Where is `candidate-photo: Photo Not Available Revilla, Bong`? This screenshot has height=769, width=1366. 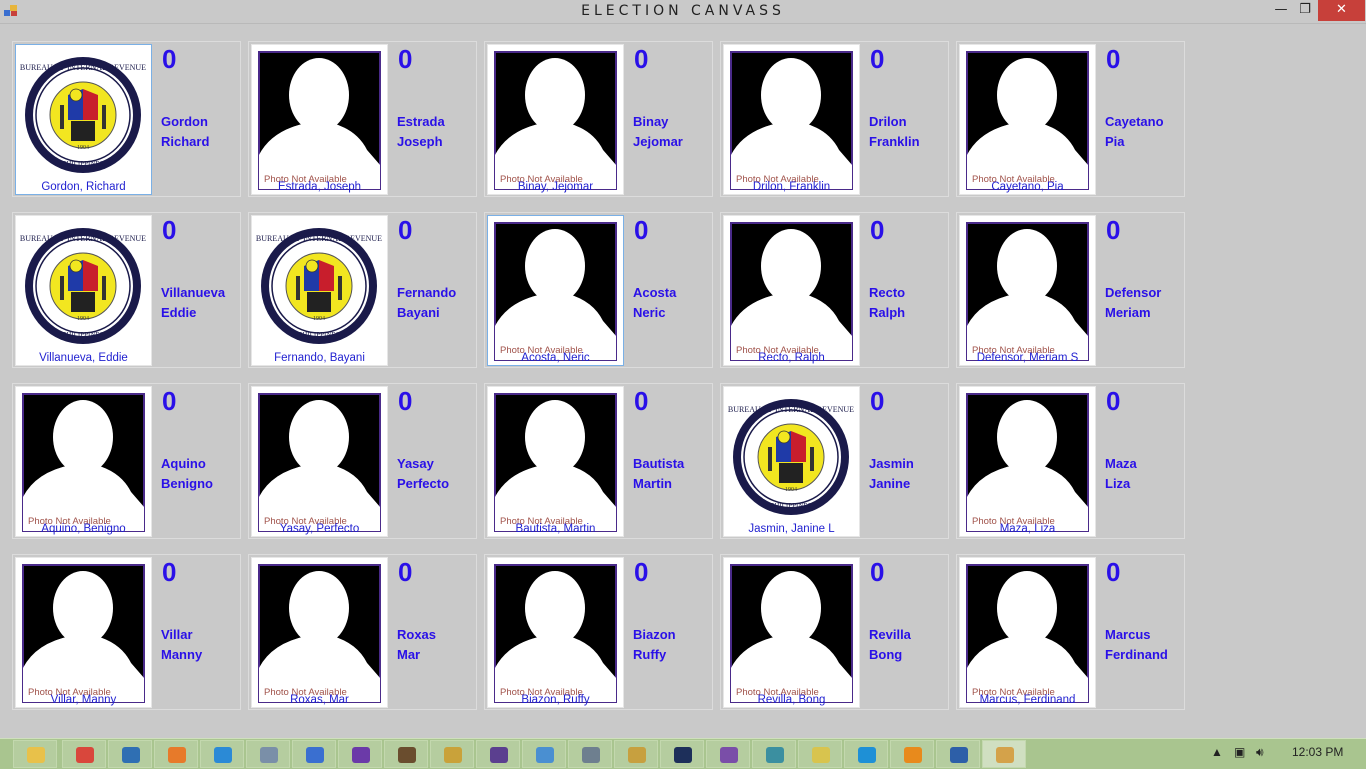 candidate-photo: Photo Not Available Revilla, Bong is located at coordinates (791, 632).